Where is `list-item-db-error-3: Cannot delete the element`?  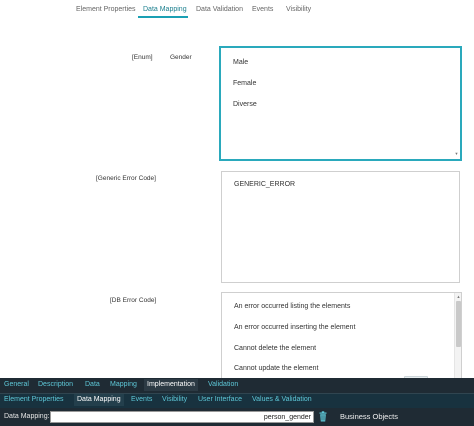 list-item-db-error-3: Cannot delete the element is located at coordinates (275, 348).